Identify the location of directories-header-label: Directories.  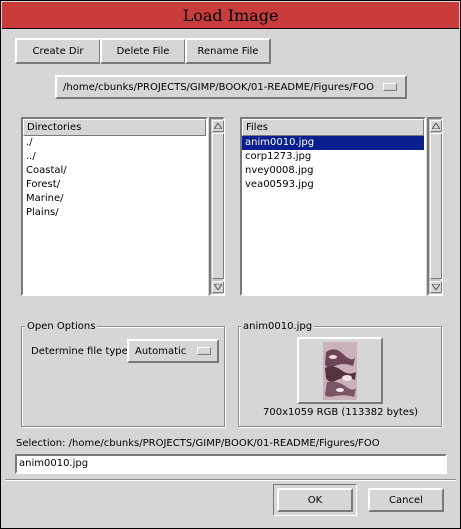
(54, 127).